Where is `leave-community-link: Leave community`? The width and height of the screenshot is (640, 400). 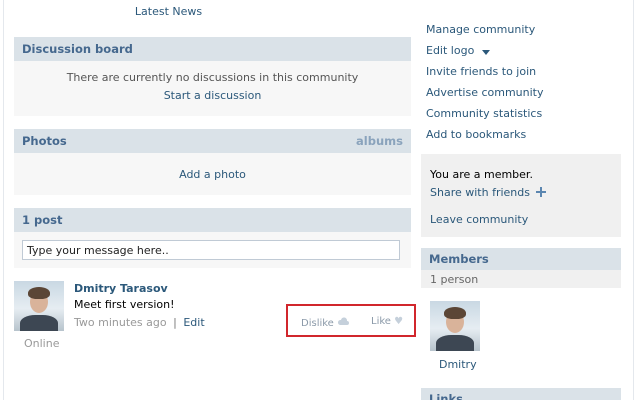 leave-community-link: Leave community is located at coordinates (479, 219).